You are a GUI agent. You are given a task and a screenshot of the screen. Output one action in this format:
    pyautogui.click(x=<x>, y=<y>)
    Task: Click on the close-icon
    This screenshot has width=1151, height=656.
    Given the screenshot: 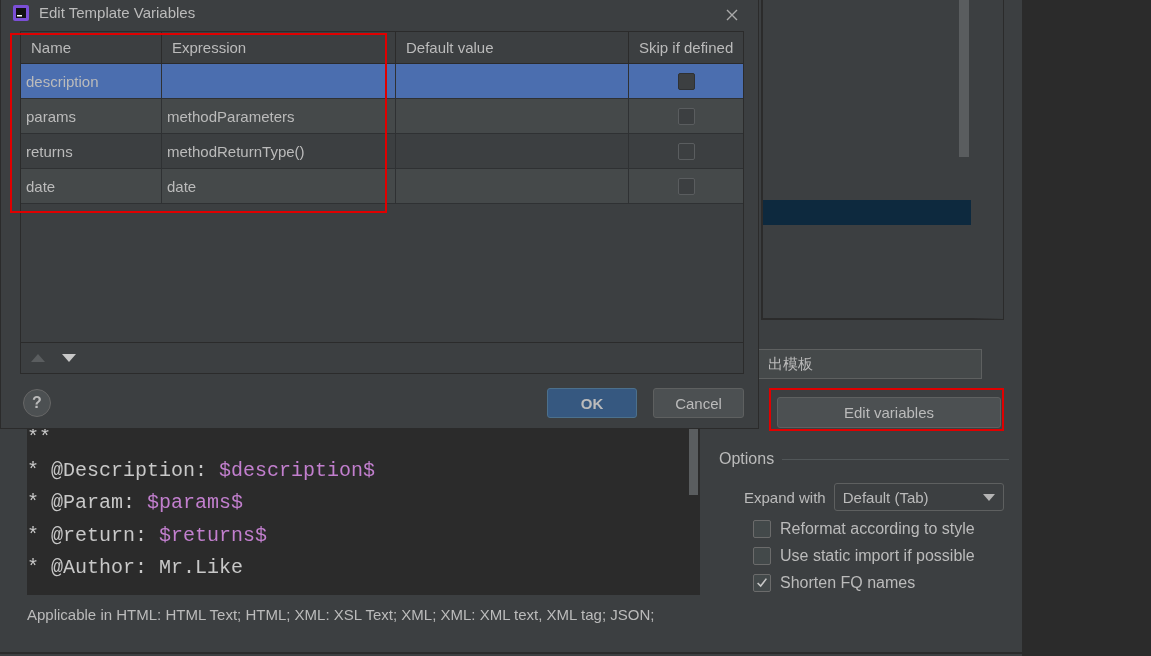 What is the action you would take?
    pyautogui.click(x=732, y=15)
    